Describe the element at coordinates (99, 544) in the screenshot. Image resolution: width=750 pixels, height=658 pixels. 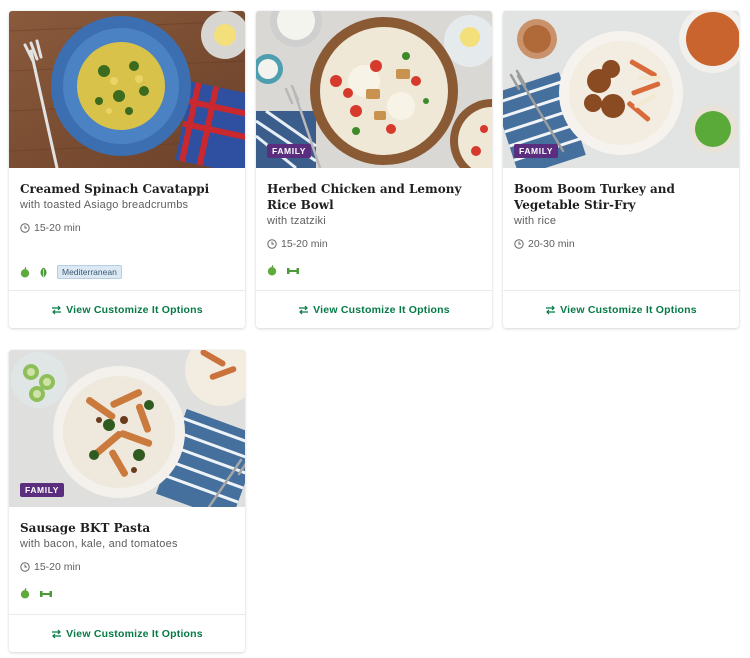
I see `recipe-subtitle: with bacon, kale, and tomatoes` at that location.